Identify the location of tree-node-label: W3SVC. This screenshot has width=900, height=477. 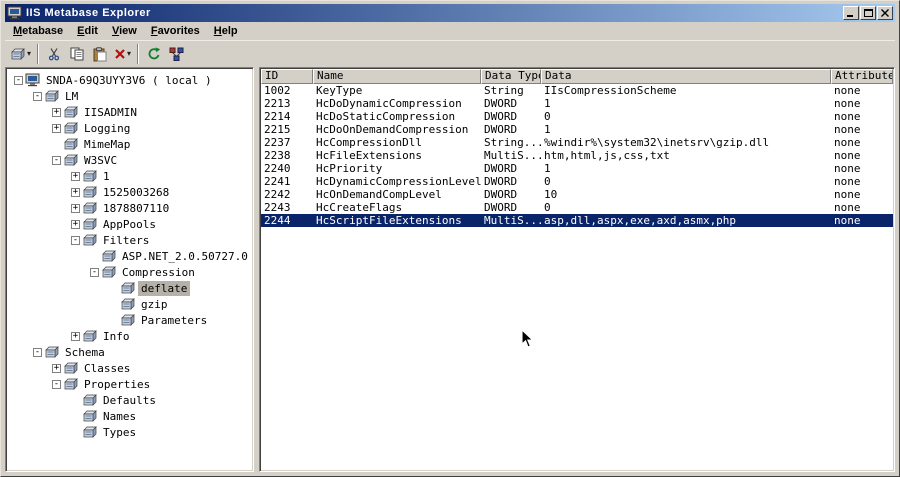
(101, 160).